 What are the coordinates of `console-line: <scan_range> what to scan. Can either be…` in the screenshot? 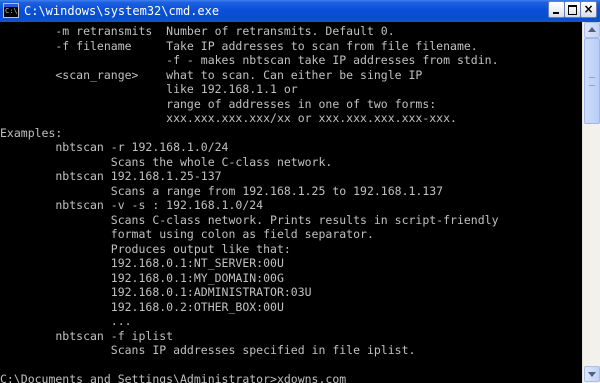 It's located at (211, 75).